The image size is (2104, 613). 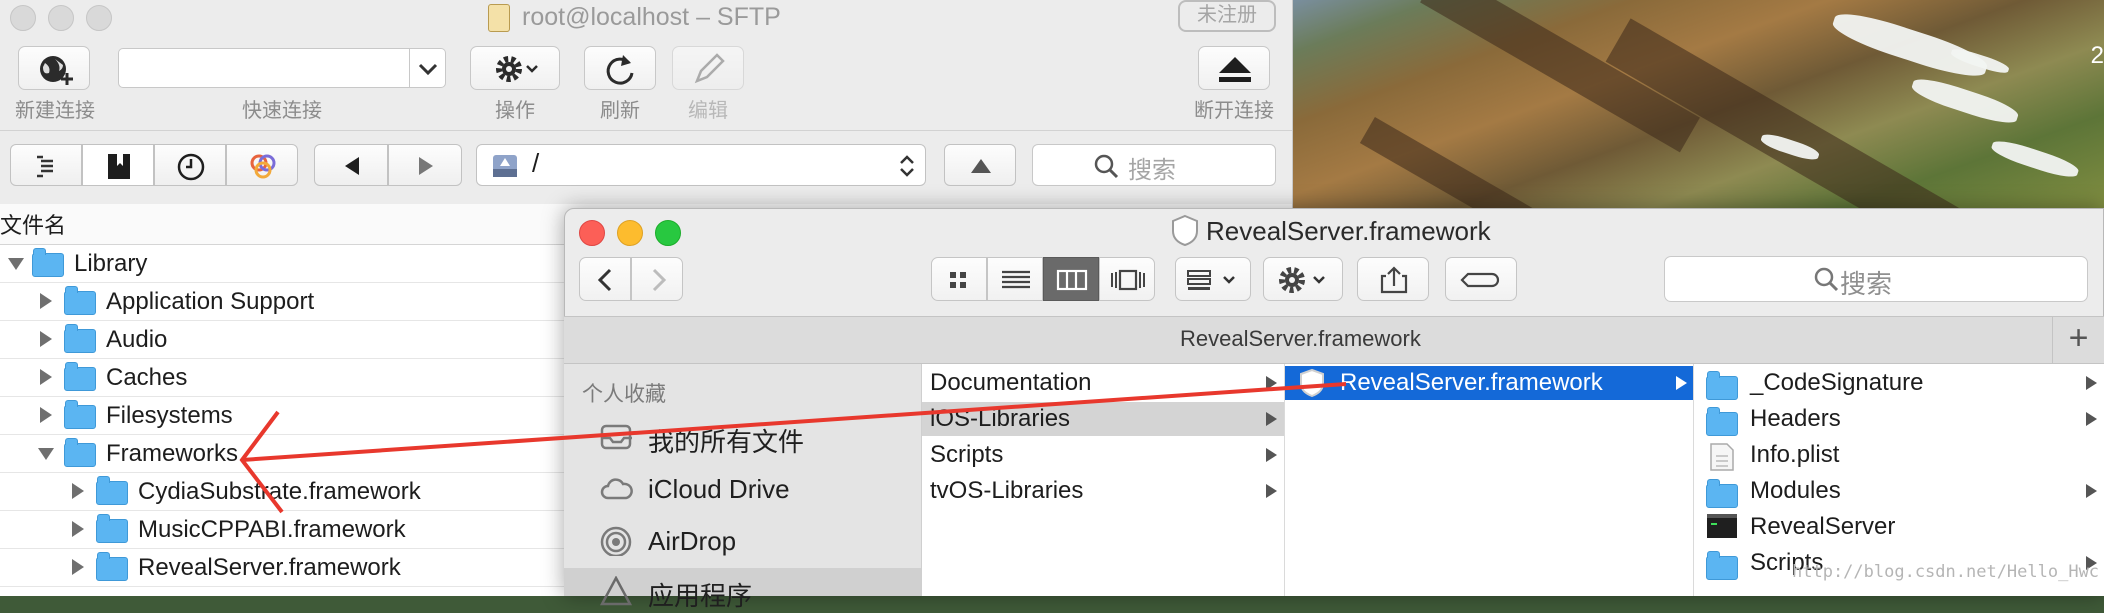 I want to click on view-history-button, so click(x=190, y=165).